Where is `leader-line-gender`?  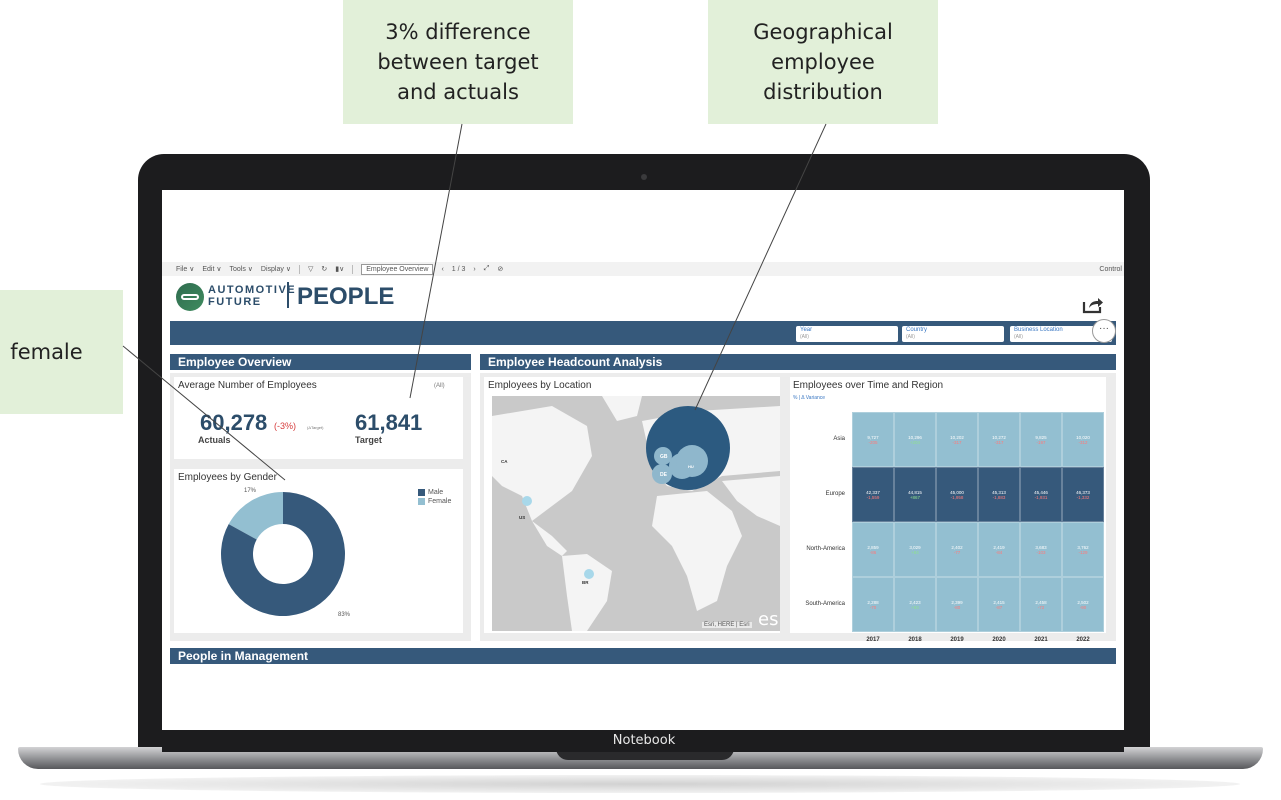
leader-line-gender is located at coordinates (204, 413).